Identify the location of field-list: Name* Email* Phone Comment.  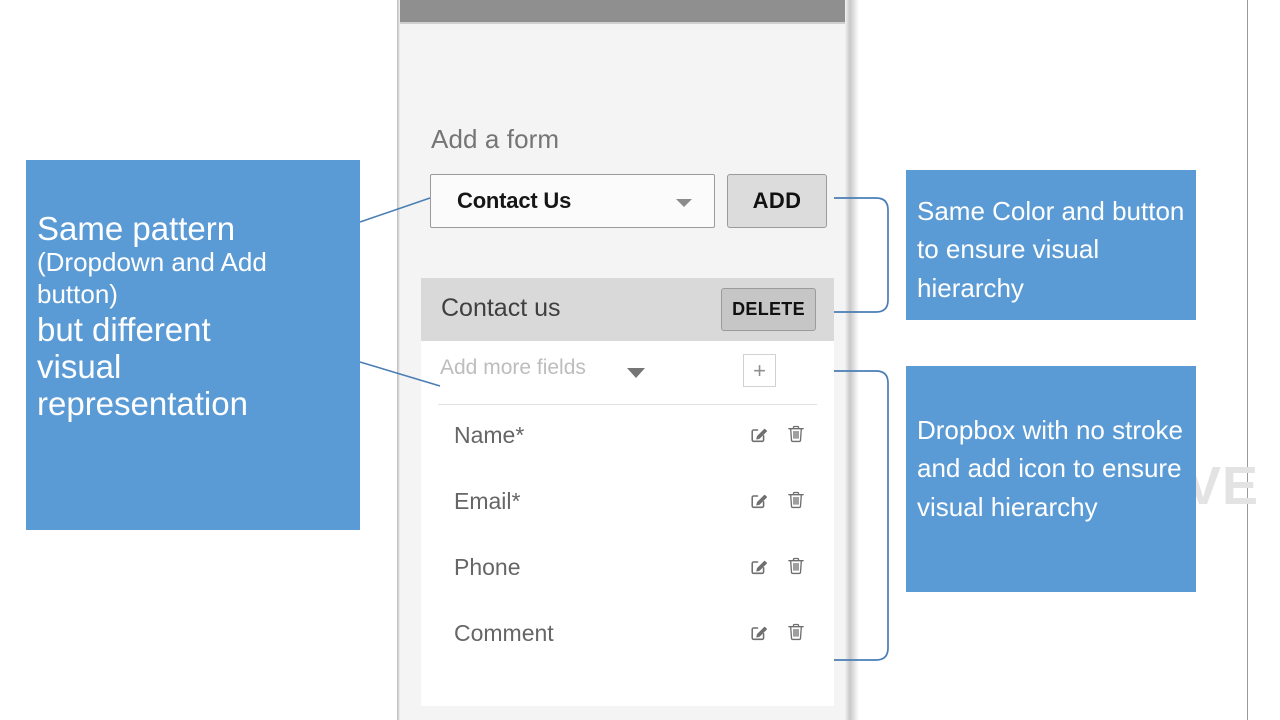
(627, 537).